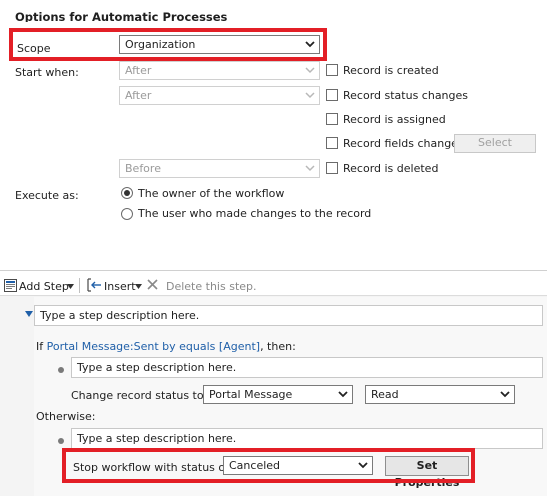 The image size is (547, 496). I want to click on execute-owner-radio, so click(127, 193).